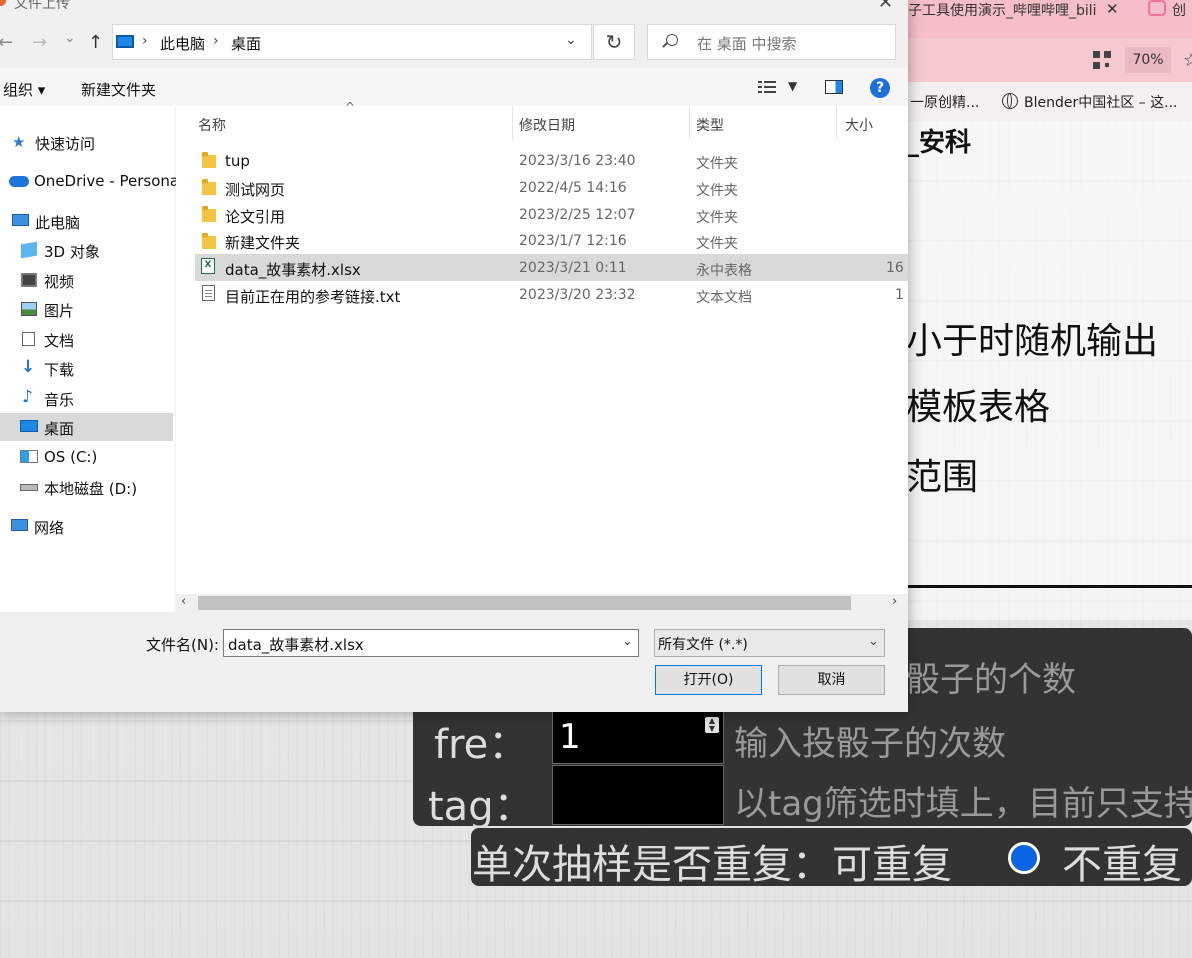 Image resolution: width=1192 pixels, height=958 pixels. I want to click on sidebar-item-quick-access: ★ 快速访问, so click(86, 142).